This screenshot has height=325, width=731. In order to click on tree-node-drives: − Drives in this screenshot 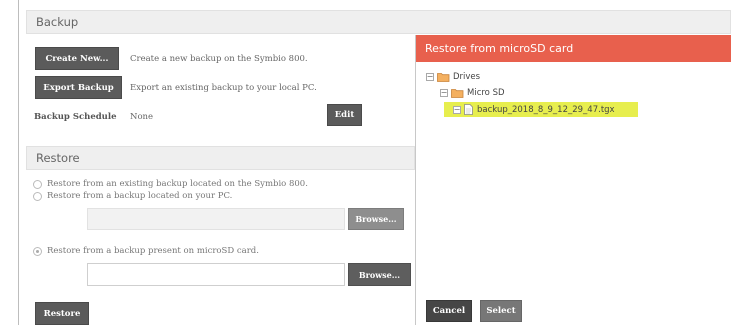, I will do `click(453, 77)`.